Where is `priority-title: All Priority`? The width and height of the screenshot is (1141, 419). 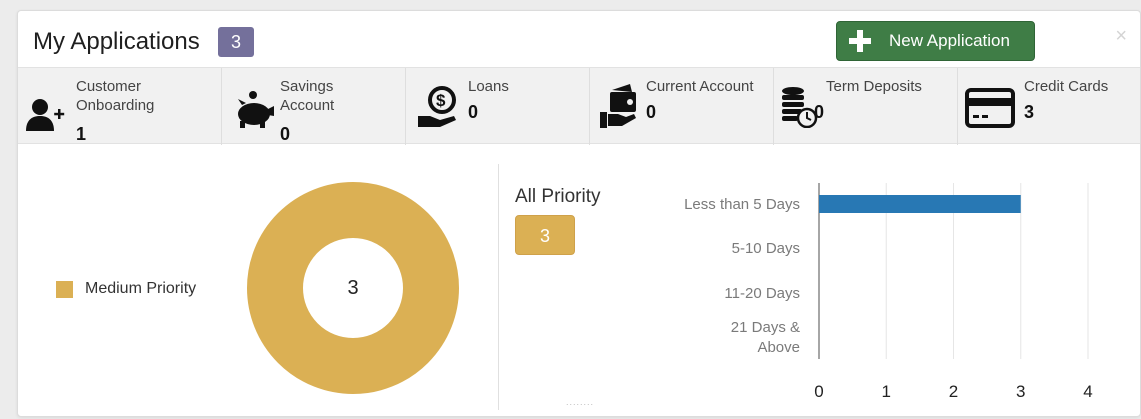 priority-title: All Priority is located at coordinates (558, 196).